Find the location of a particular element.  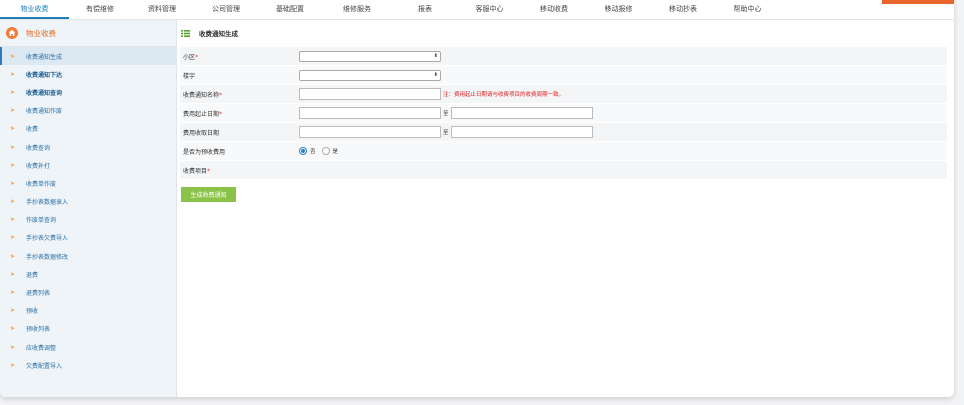

form-row-fee-items: 收费项目* is located at coordinates (563, 170).